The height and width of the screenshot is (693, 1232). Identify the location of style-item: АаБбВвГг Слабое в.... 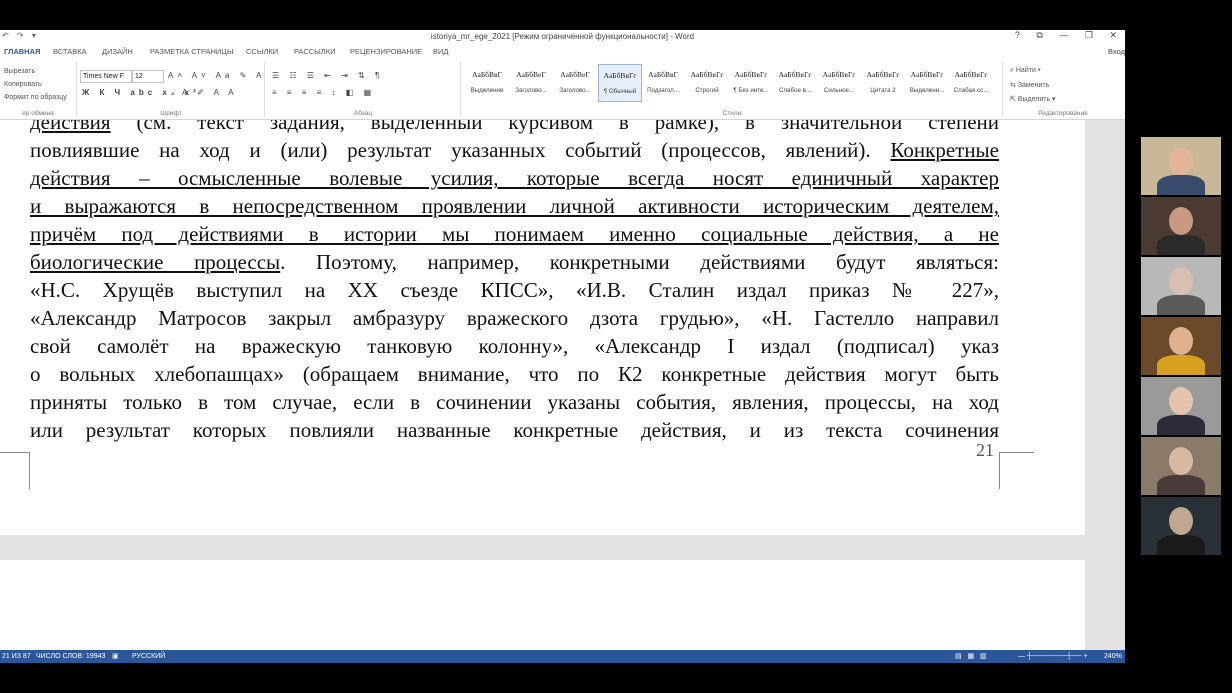
(795, 82).